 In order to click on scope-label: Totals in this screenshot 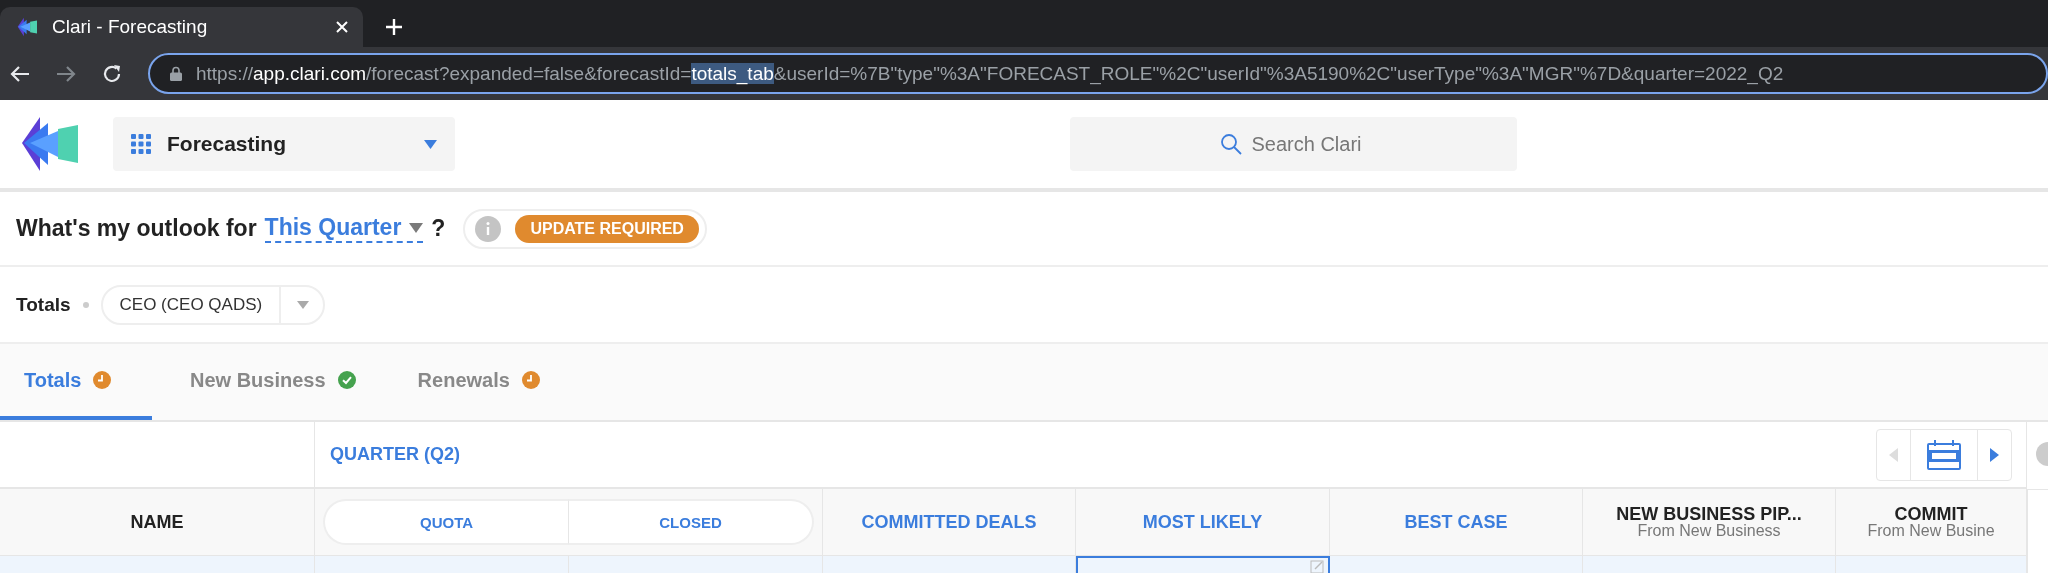, I will do `click(43, 304)`.